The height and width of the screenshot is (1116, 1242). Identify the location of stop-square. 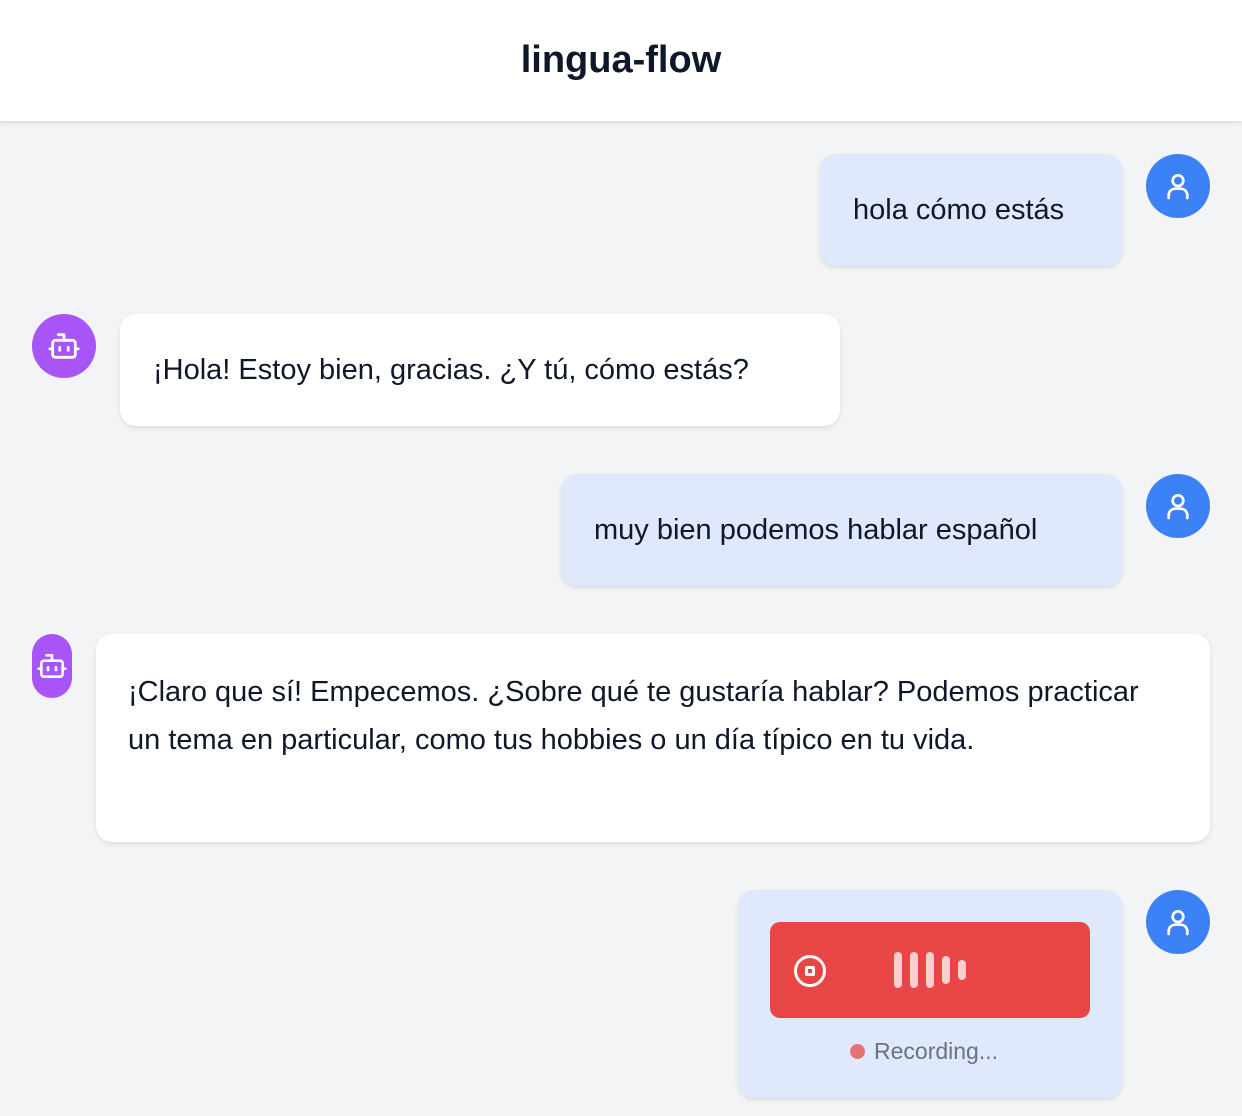
(810, 971).